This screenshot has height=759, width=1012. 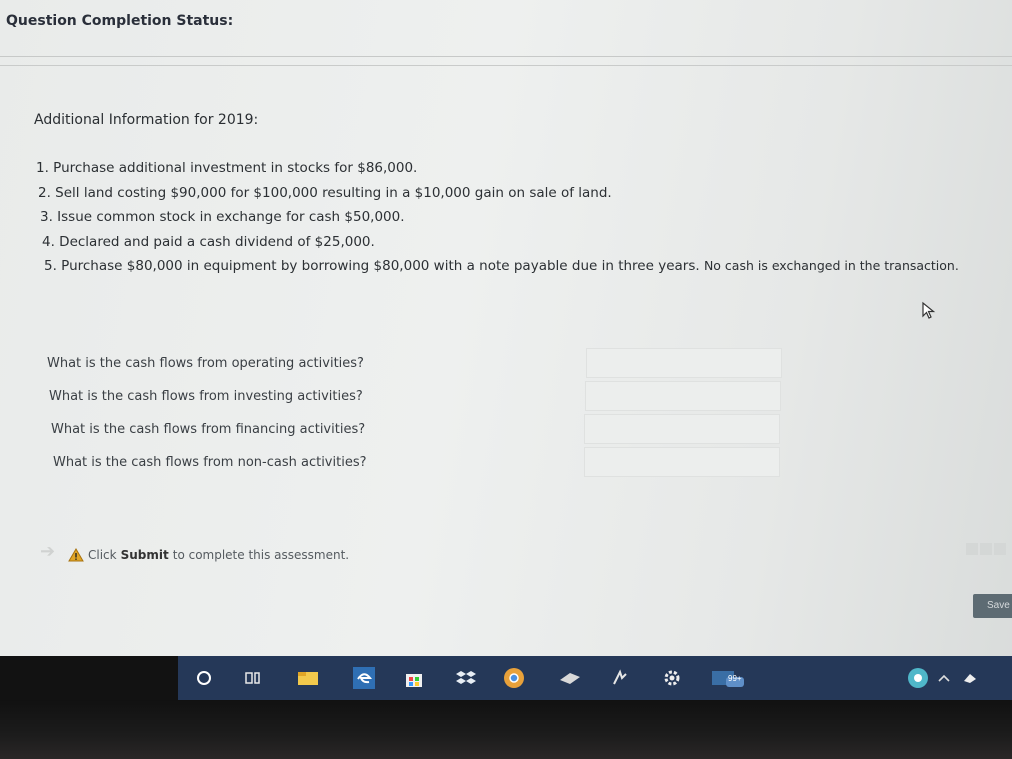 I want to click on section-heading: Additional Information for 2019:, so click(x=146, y=120).